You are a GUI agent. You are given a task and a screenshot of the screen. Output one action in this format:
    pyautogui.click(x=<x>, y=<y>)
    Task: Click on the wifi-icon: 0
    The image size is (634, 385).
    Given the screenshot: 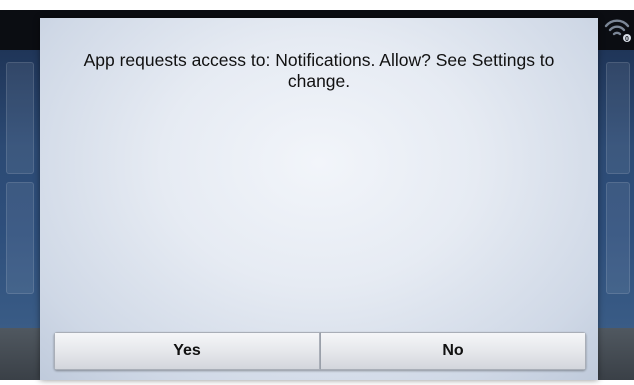 What is the action you would take?
    pyautogui.click(x=617, y=31)
    